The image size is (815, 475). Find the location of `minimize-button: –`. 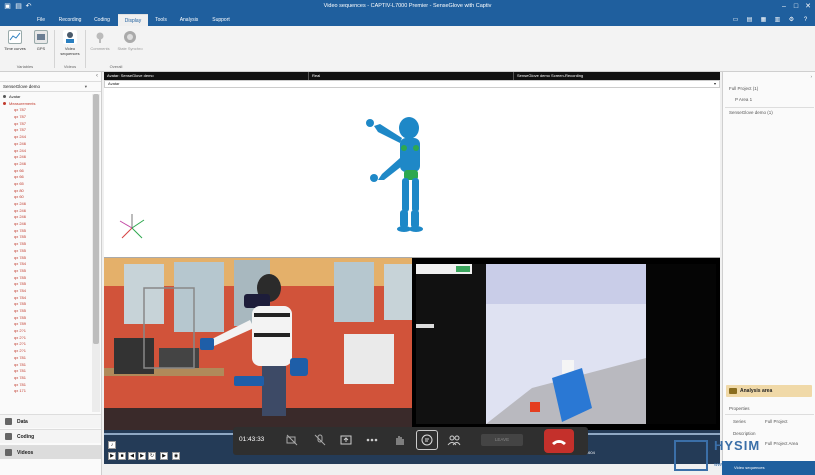

minimize-button: – is located at coordinates (784, 7).